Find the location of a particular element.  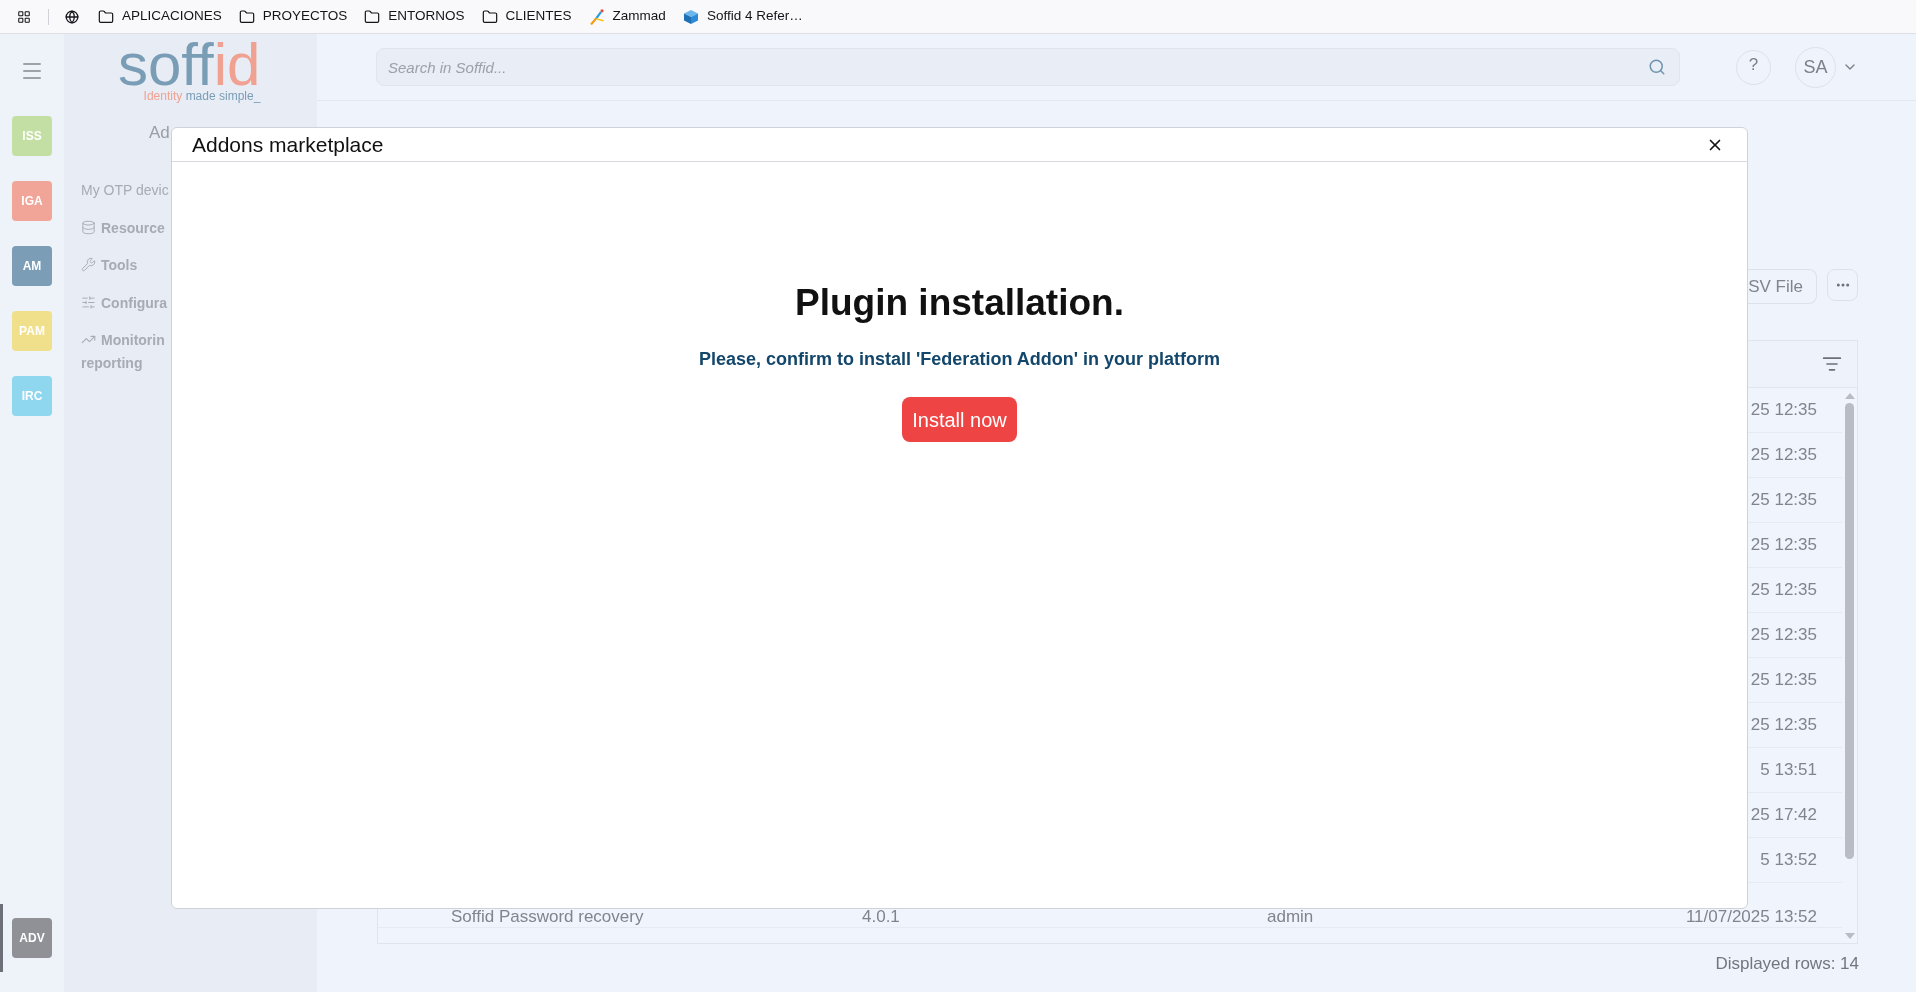

sidebar-title: Ad is located at coordinates (159, 132).